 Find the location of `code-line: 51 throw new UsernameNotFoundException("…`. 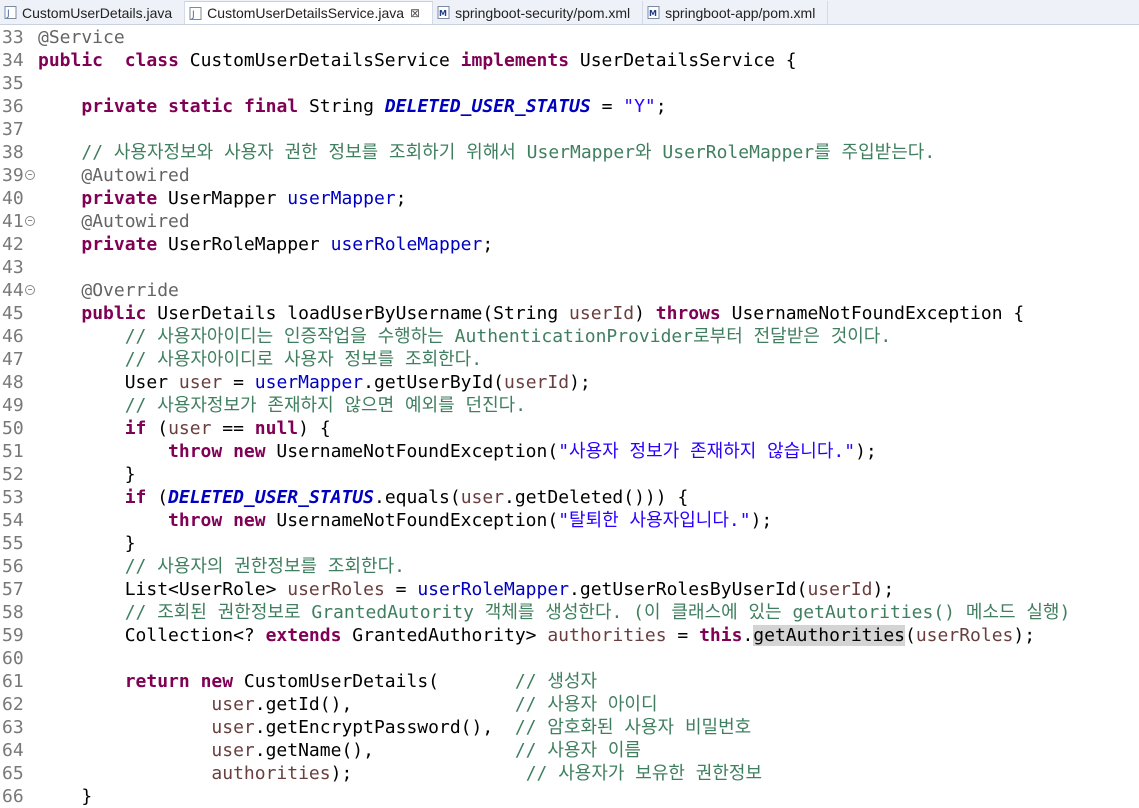

code-line: 51 throw new UsernameNotFoundException("… is located at coordinates (569, 451).